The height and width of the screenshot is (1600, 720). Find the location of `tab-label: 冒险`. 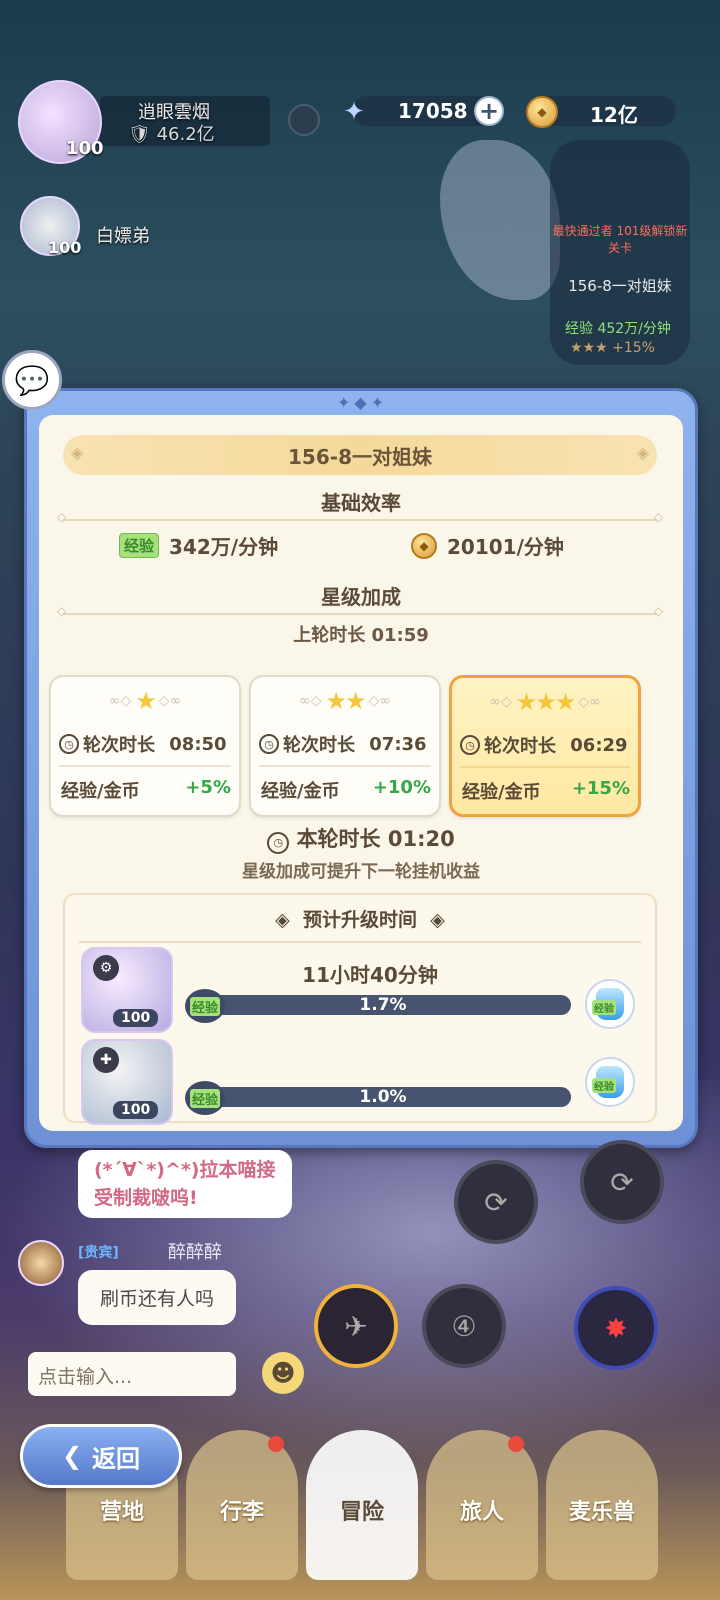

tab-label: 冒险 is located at coordinates (361, 1512).